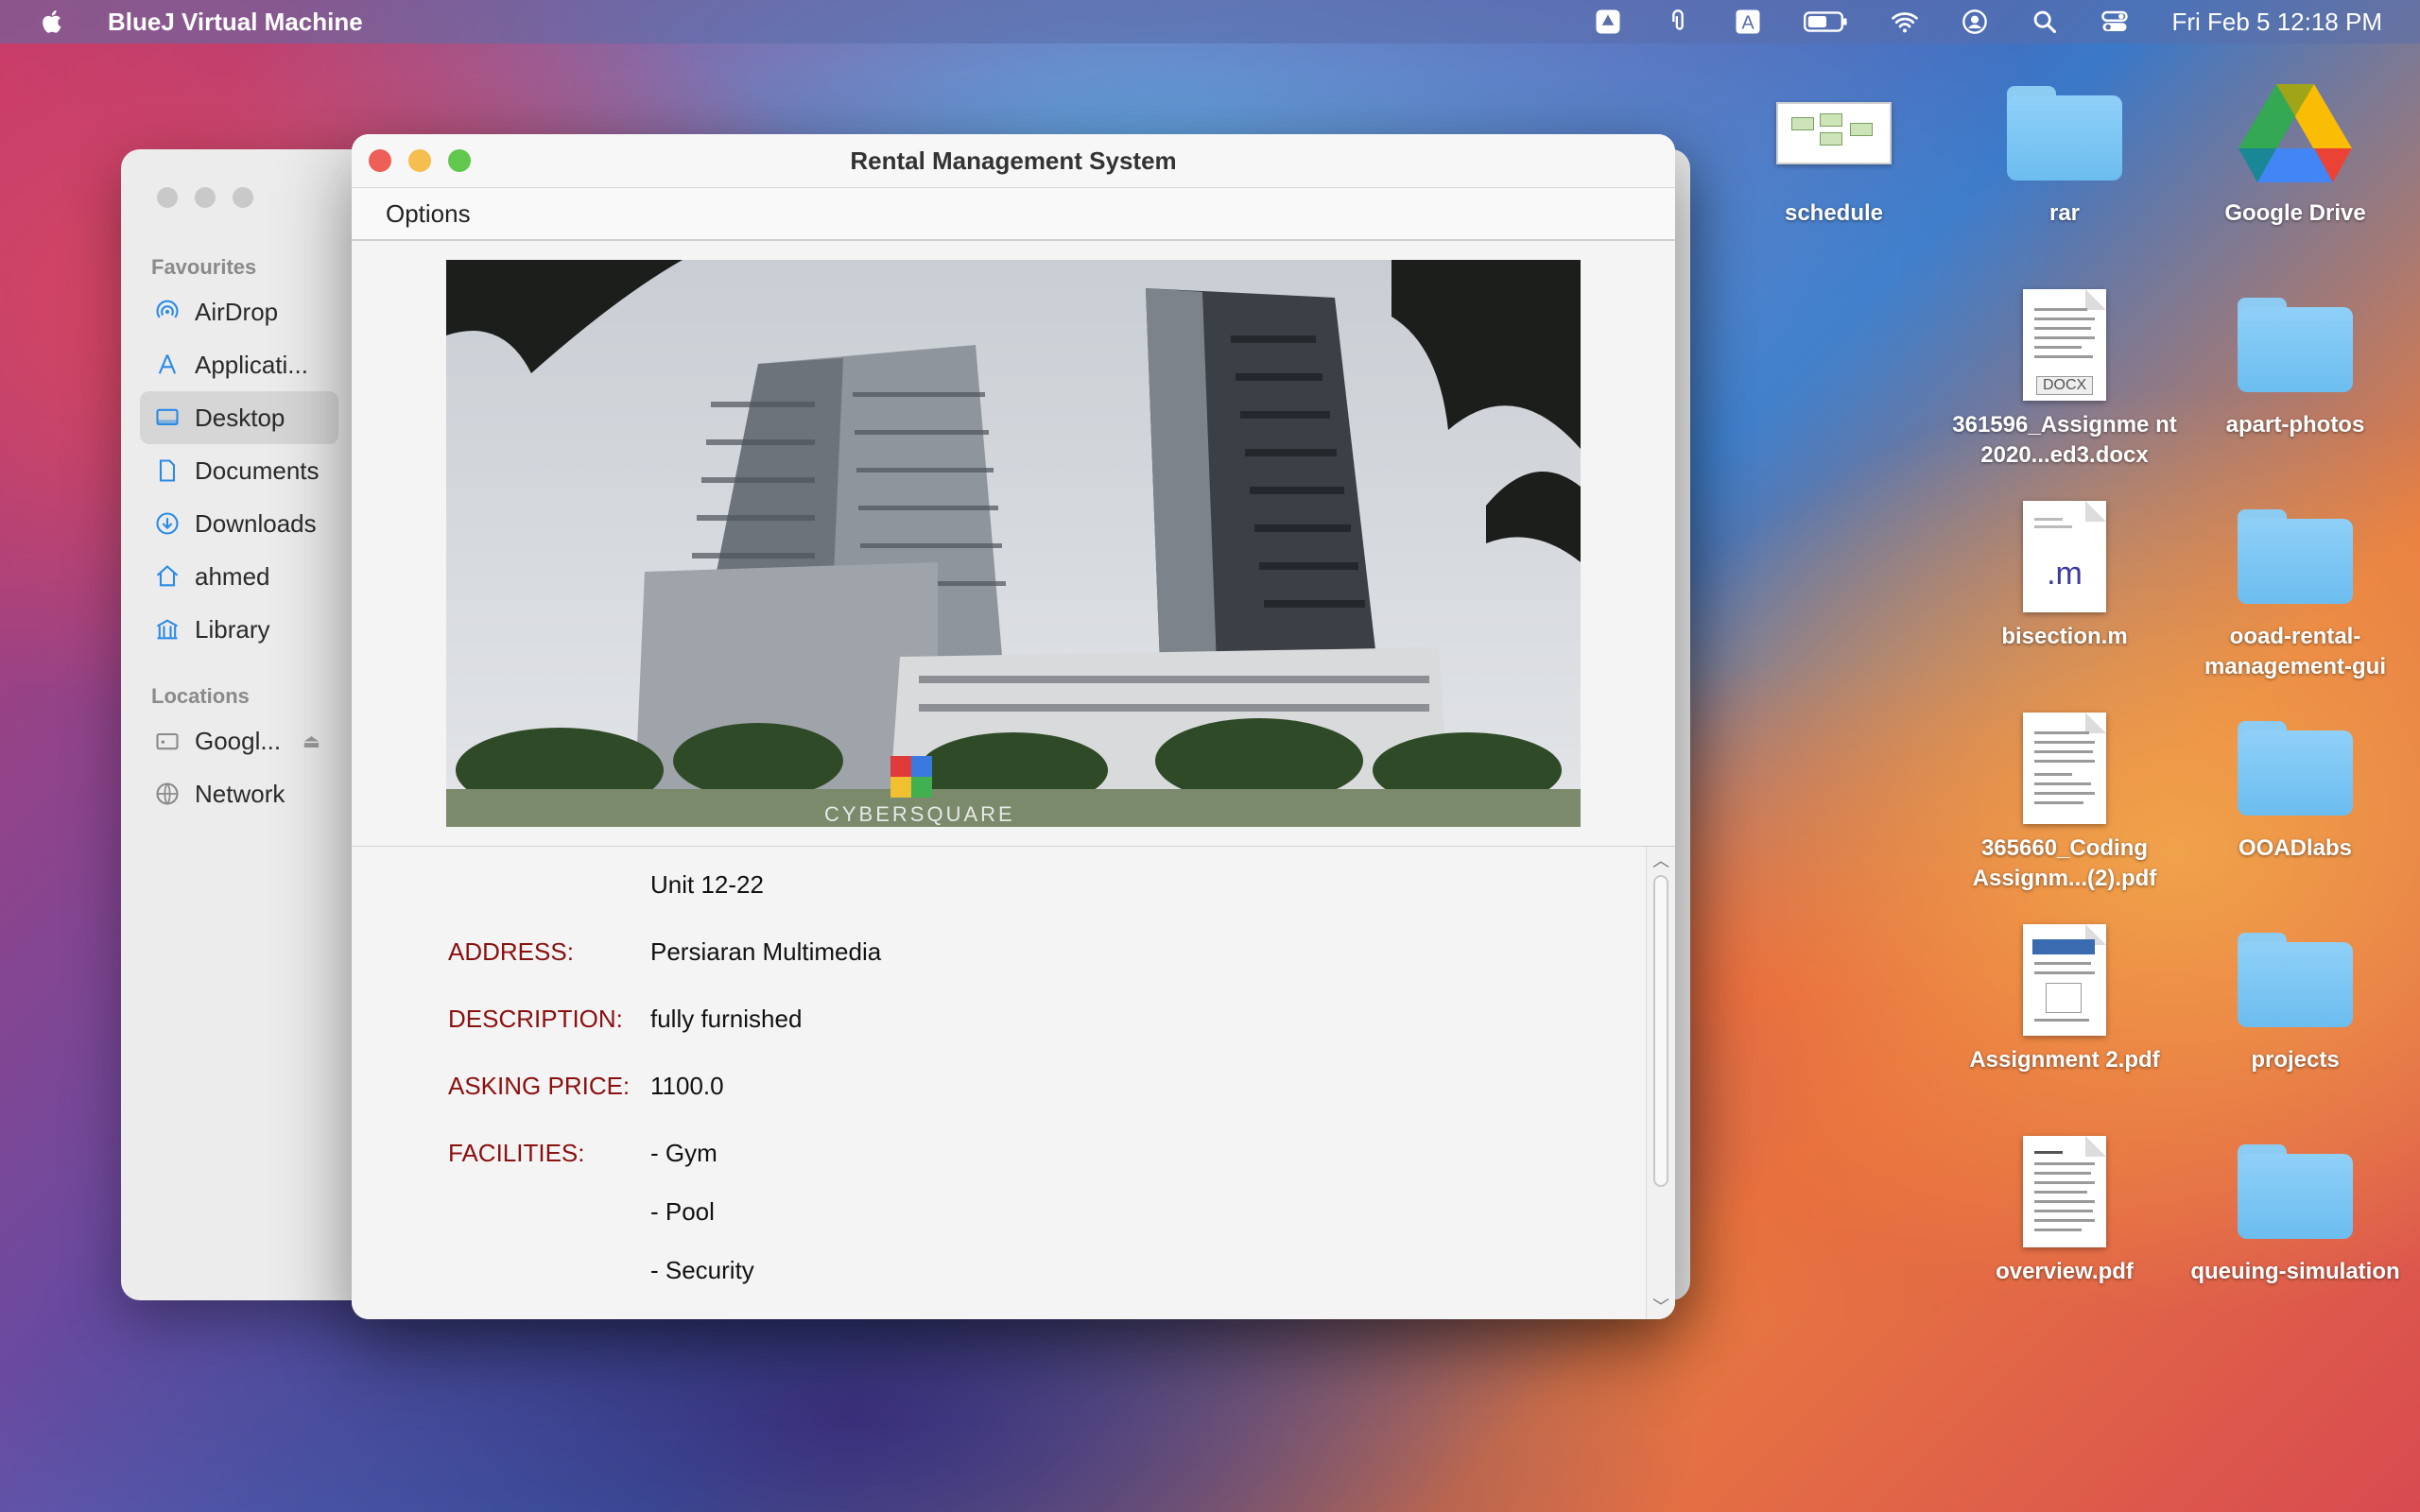 Image resolution: width=2420 pixels, height=1512 pixels. I want to click on photo-sign-text: CYBERSQUARE, so click(920, 814).